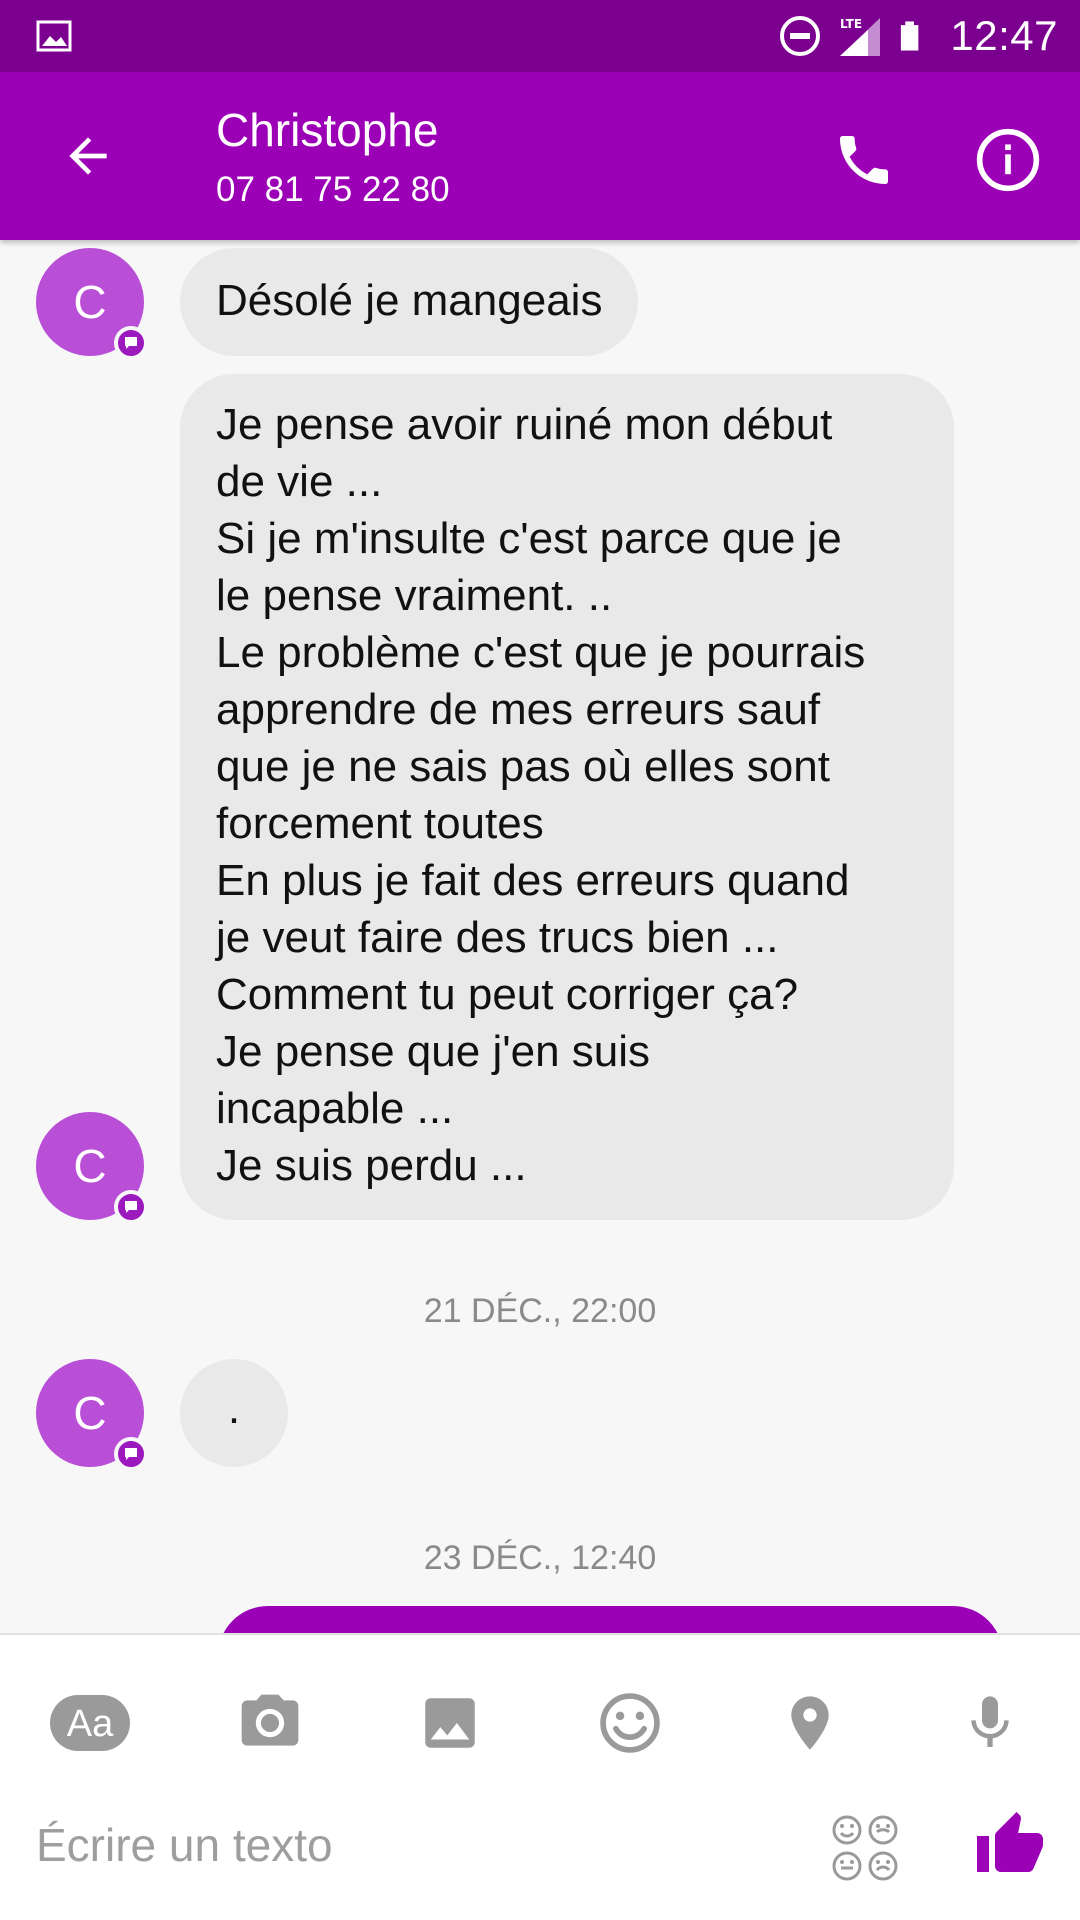  I want to click on location-button, so click(810, 1723).